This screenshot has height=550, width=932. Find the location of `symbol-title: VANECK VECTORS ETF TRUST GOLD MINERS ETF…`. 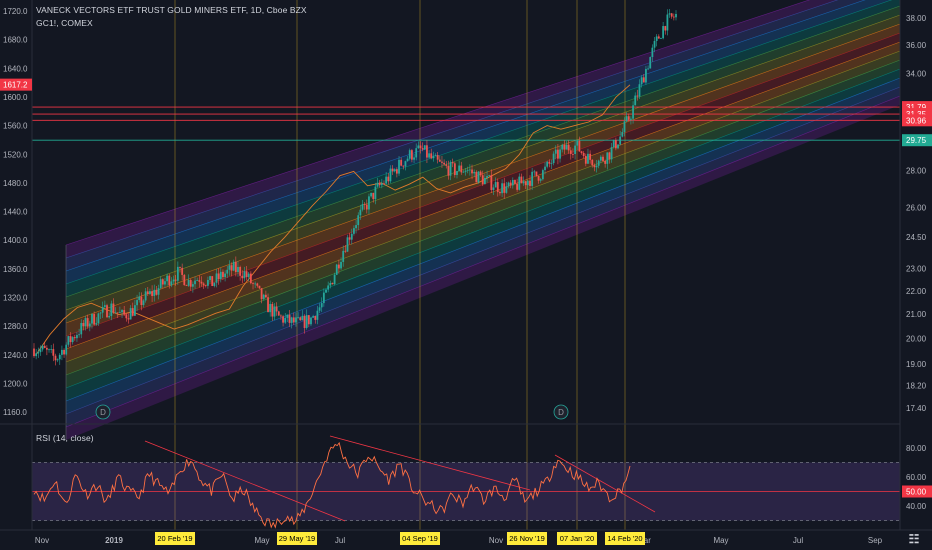

symbol-title: VANECK VECTORS ETF TRUST GOLD MINERS ETF… is located at coordinates (171, 10).